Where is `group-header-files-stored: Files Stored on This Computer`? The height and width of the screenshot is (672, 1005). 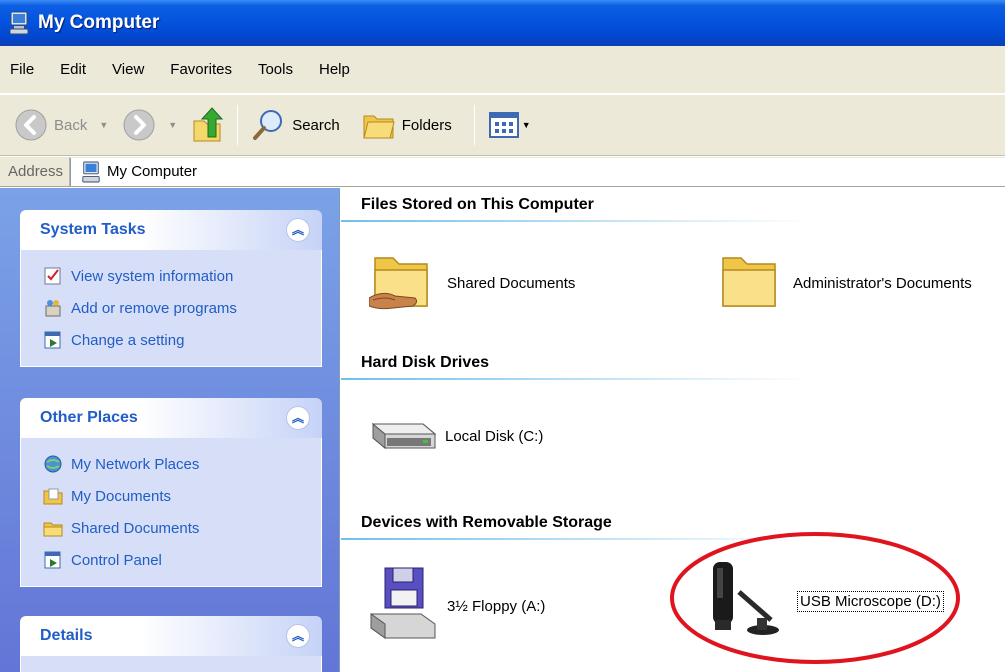 group-header-files-stored: Files Stored on This Computer is located at coordinates (477, 204).